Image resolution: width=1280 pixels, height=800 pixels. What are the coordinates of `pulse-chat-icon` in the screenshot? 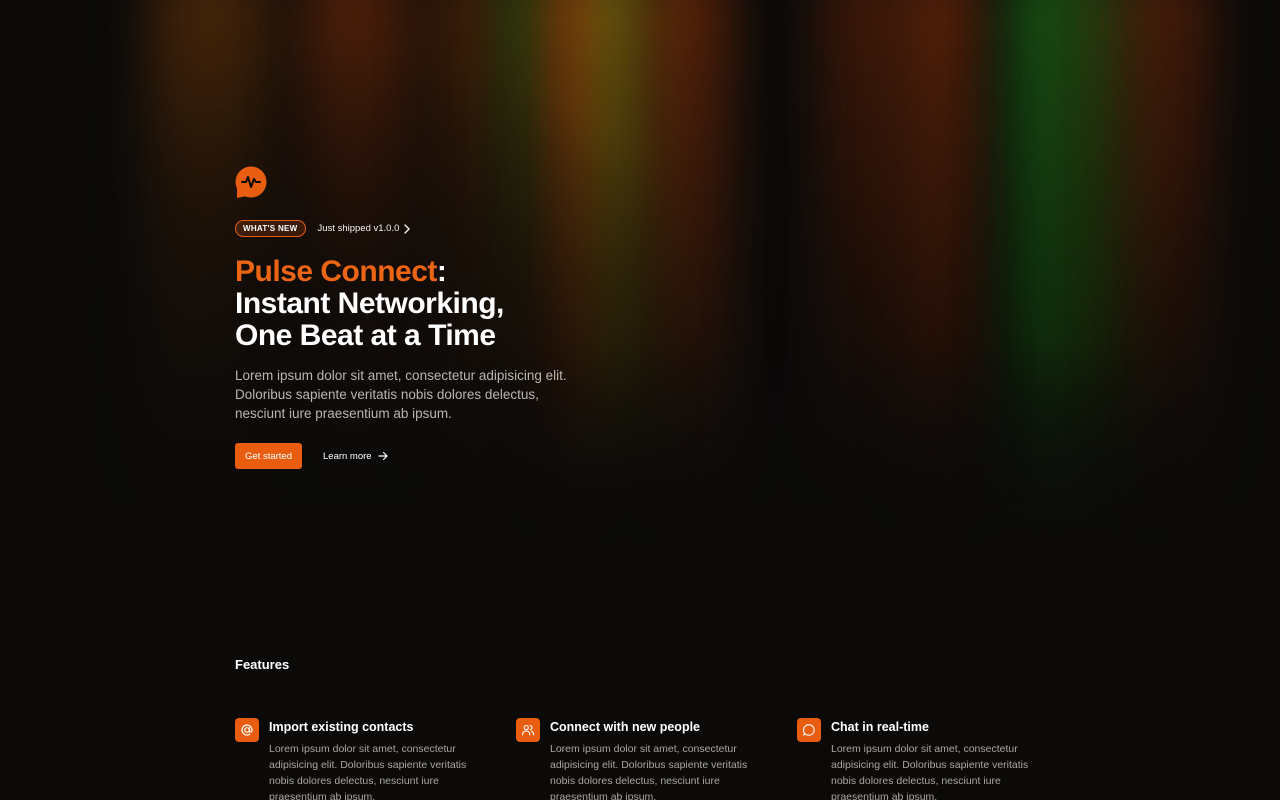 It's located at (251, 182).